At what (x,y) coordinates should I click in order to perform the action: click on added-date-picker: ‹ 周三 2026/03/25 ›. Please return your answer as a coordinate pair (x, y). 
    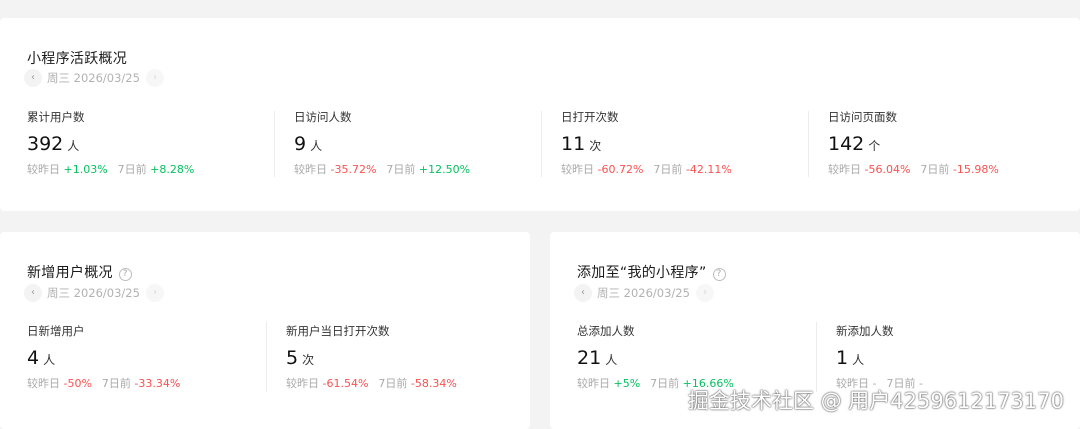
    Looking at the image, I should click on (644, 293).